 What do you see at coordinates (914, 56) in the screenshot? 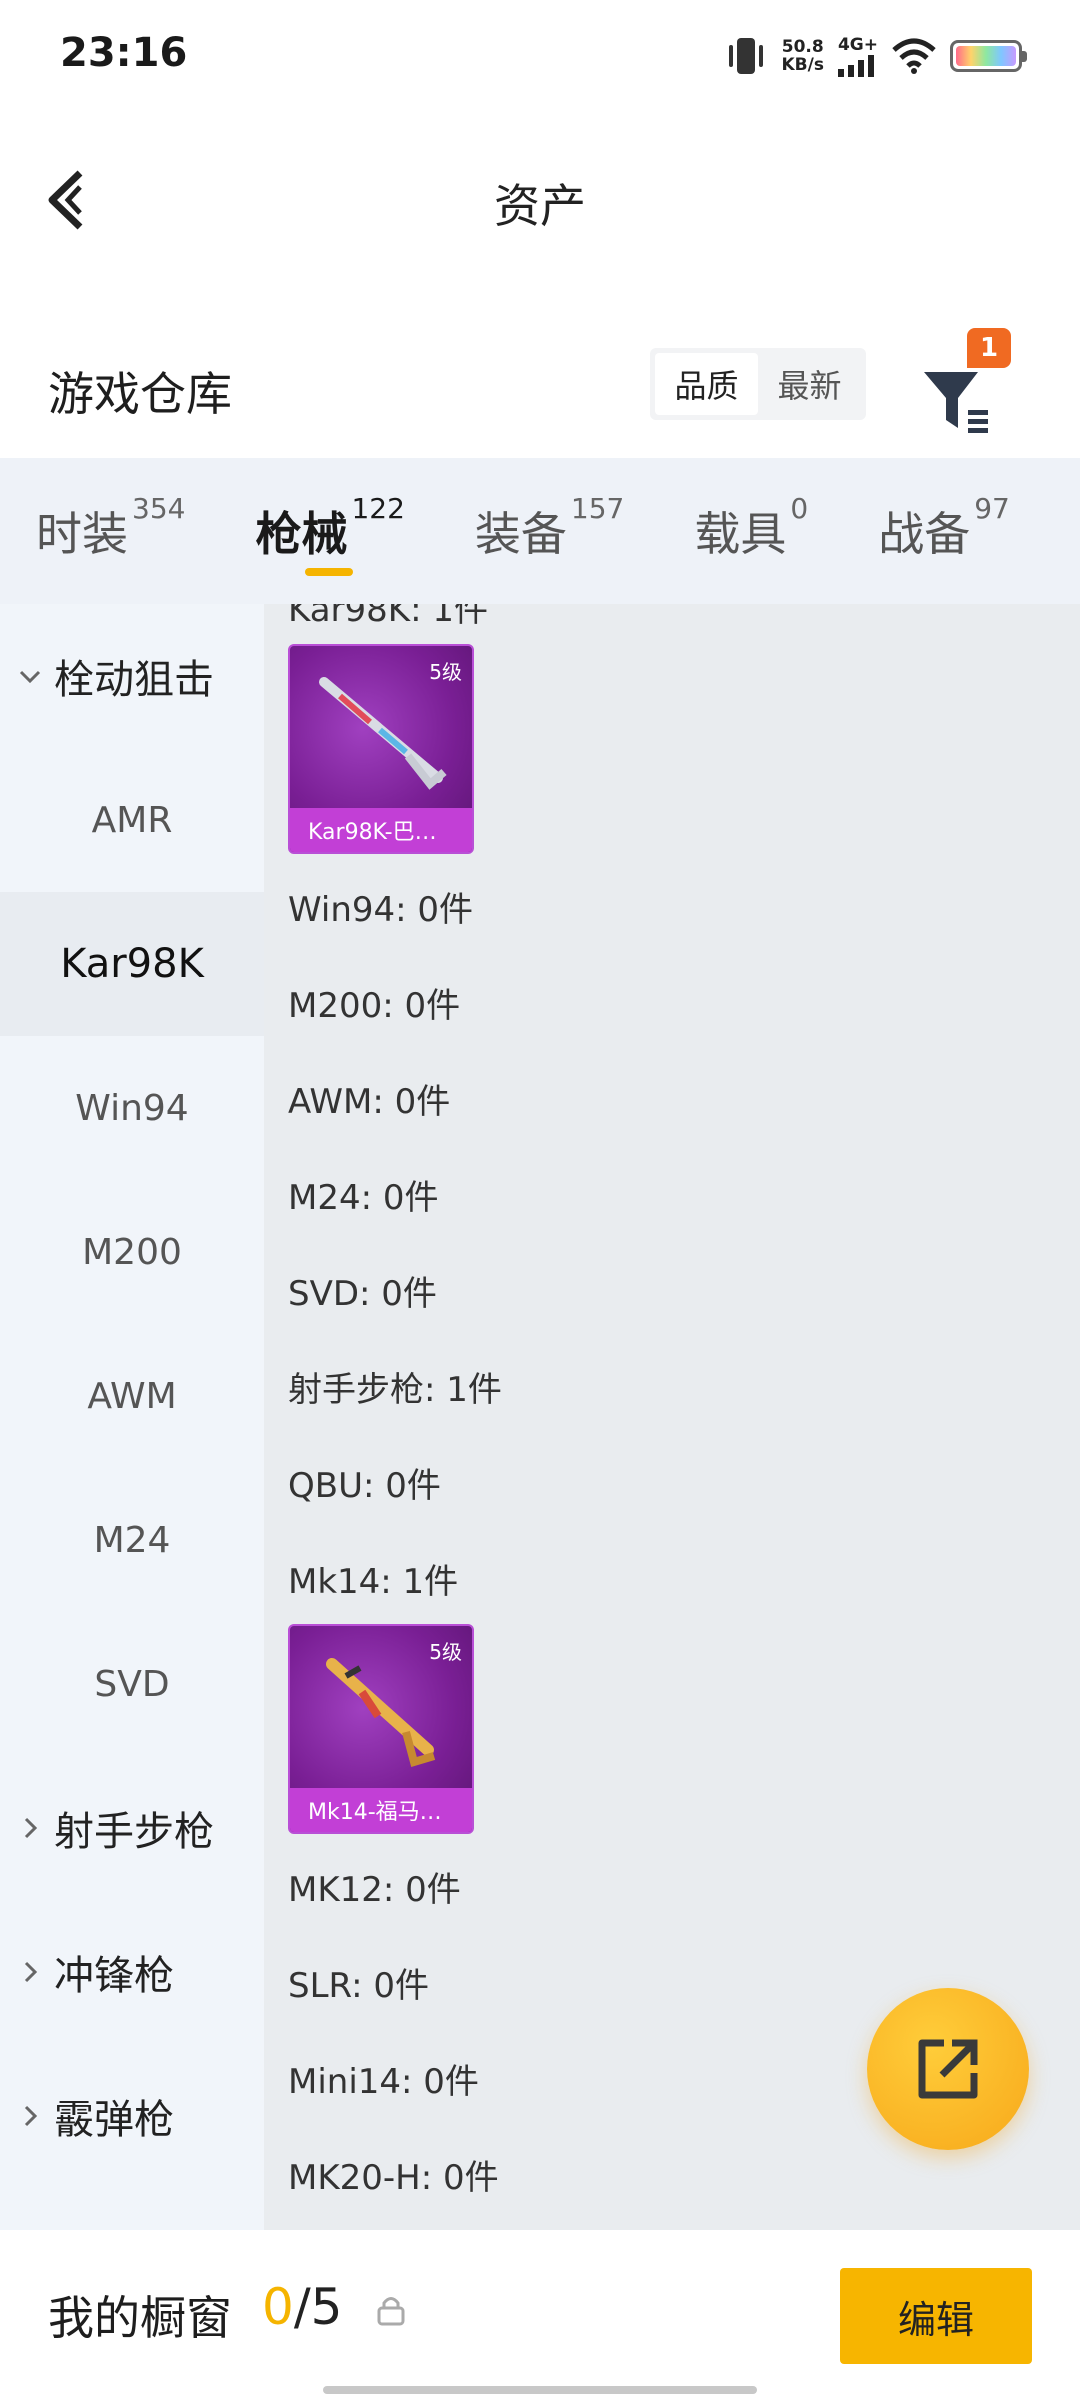
I see `wifi-icon` at bounding box center [914, 56].